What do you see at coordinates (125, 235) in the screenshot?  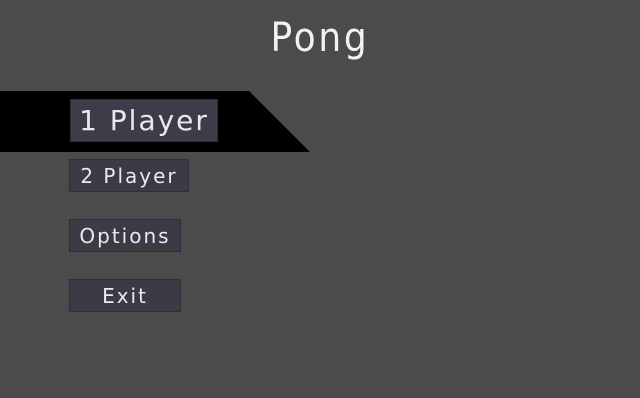 I see `options-button: Options` at bounding box center [125, 235].